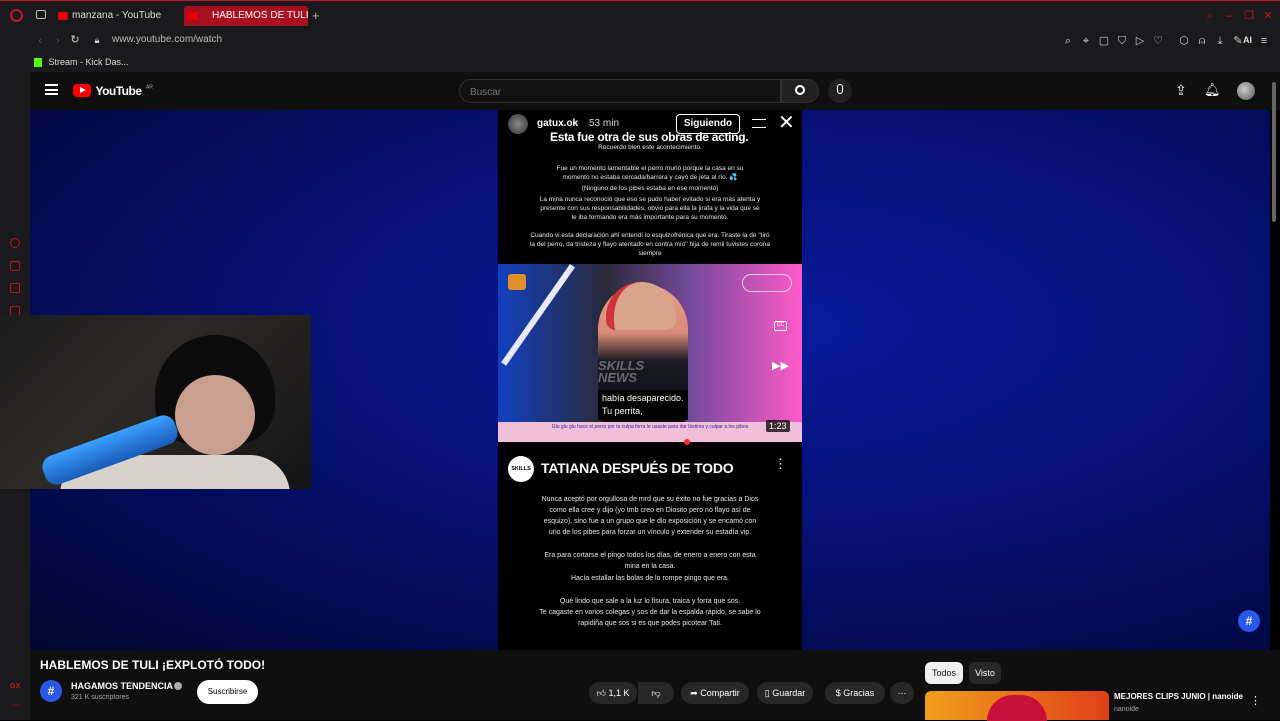  What do you see at coordinates (167, 39) in the screenshot?
I see `url-field: www.youtube.com/watch` at bounding box center [167, 39].